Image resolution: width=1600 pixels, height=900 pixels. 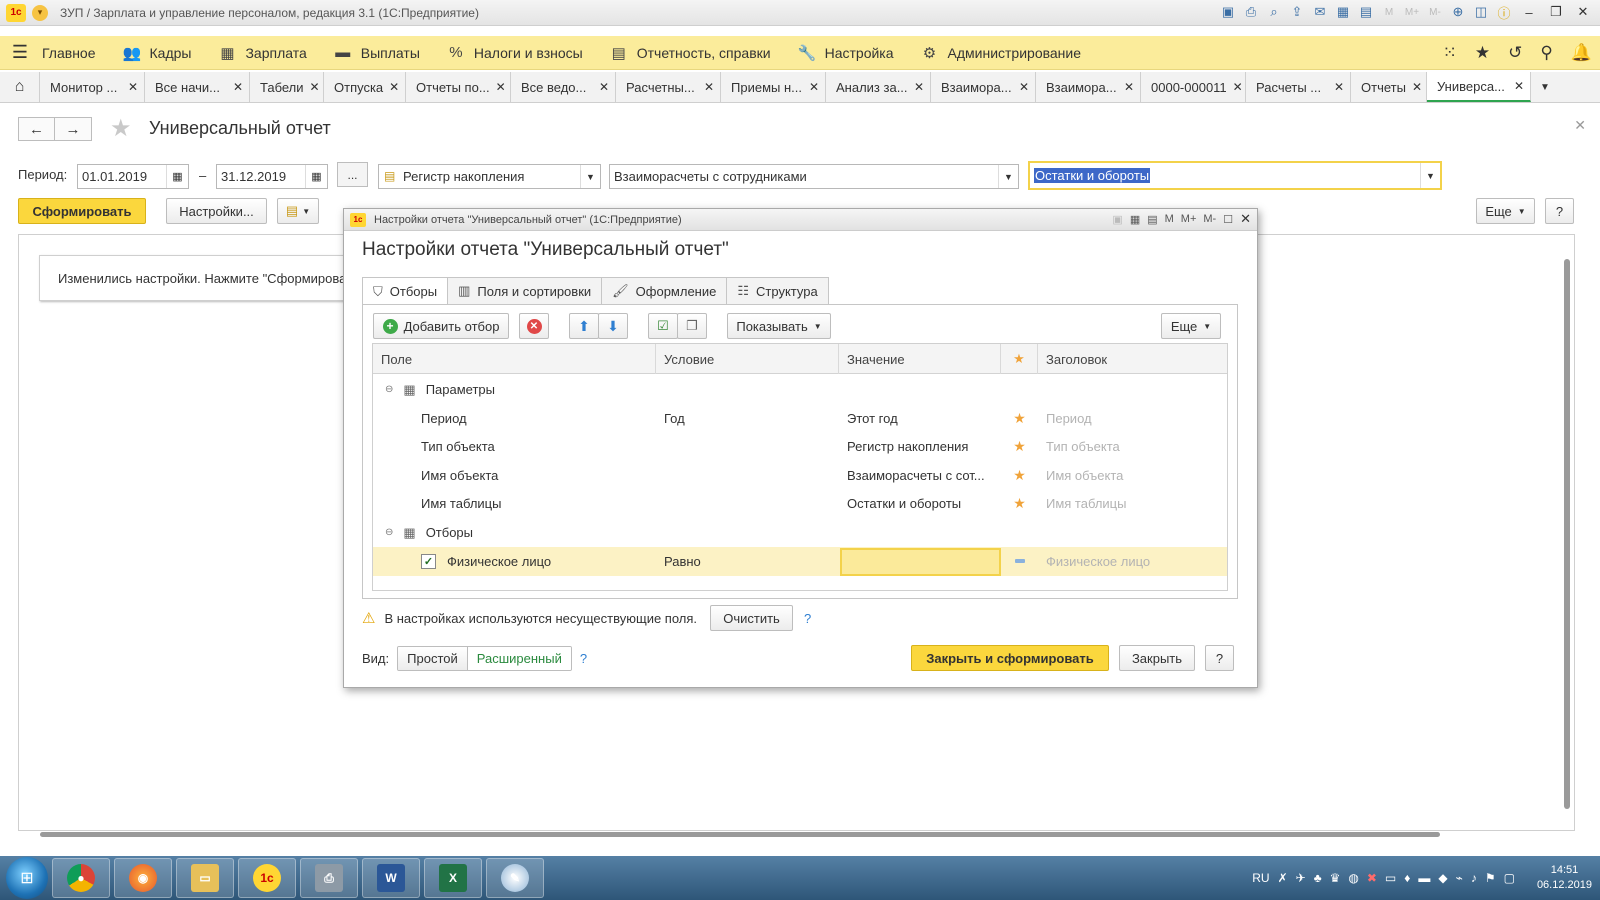 What do you see at coordinates (1169, 219) in the screenshot?
I see `mem-m: M` at bounding box center [1169, 219].